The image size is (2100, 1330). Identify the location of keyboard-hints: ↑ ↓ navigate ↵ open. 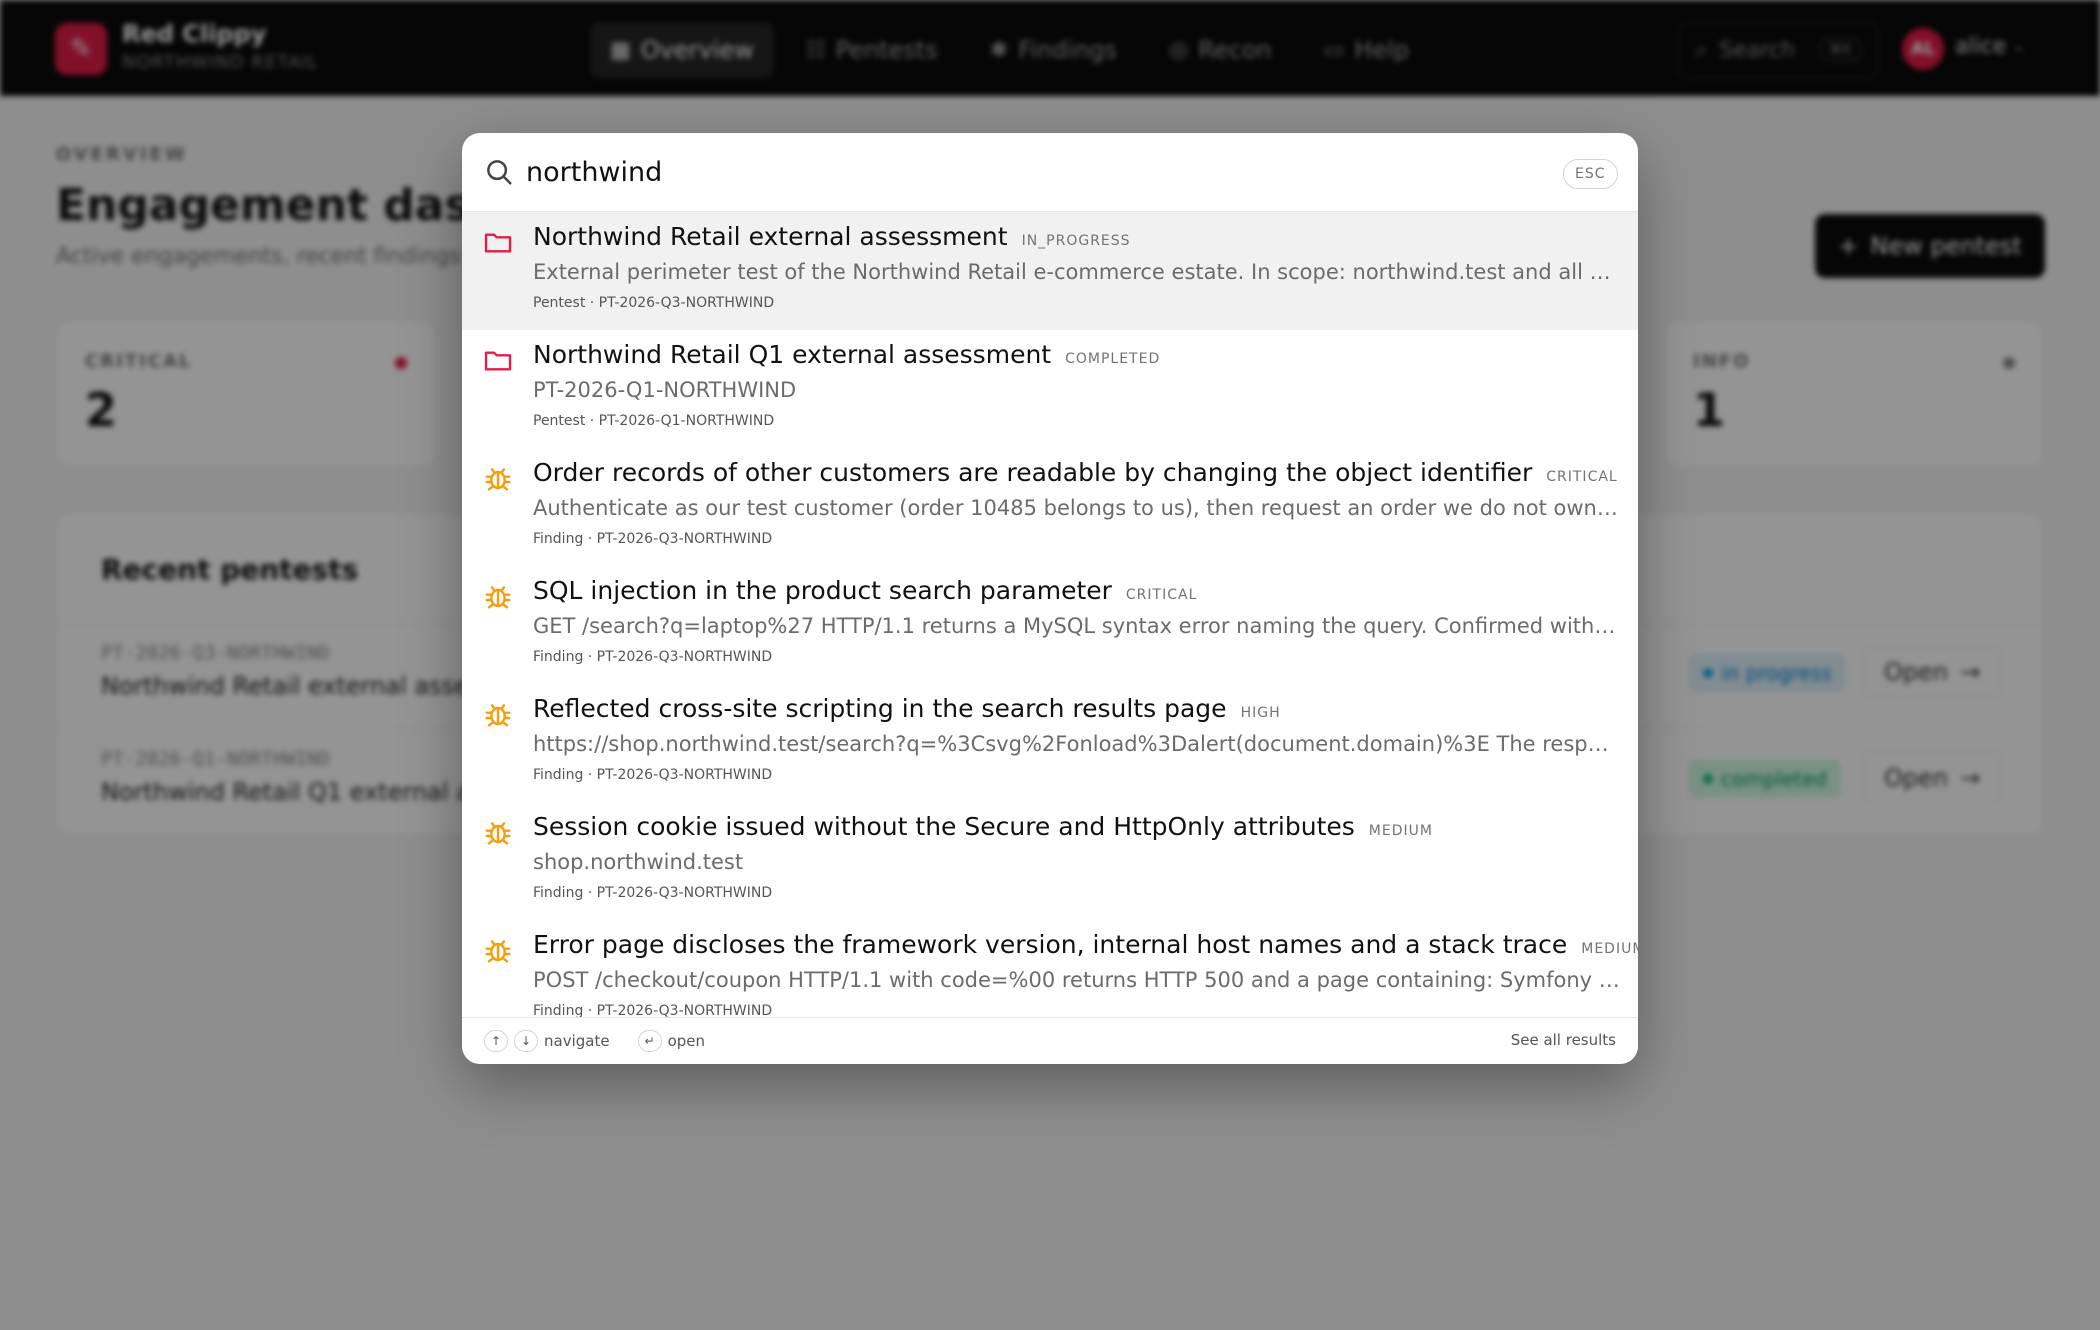
(594, 1041).